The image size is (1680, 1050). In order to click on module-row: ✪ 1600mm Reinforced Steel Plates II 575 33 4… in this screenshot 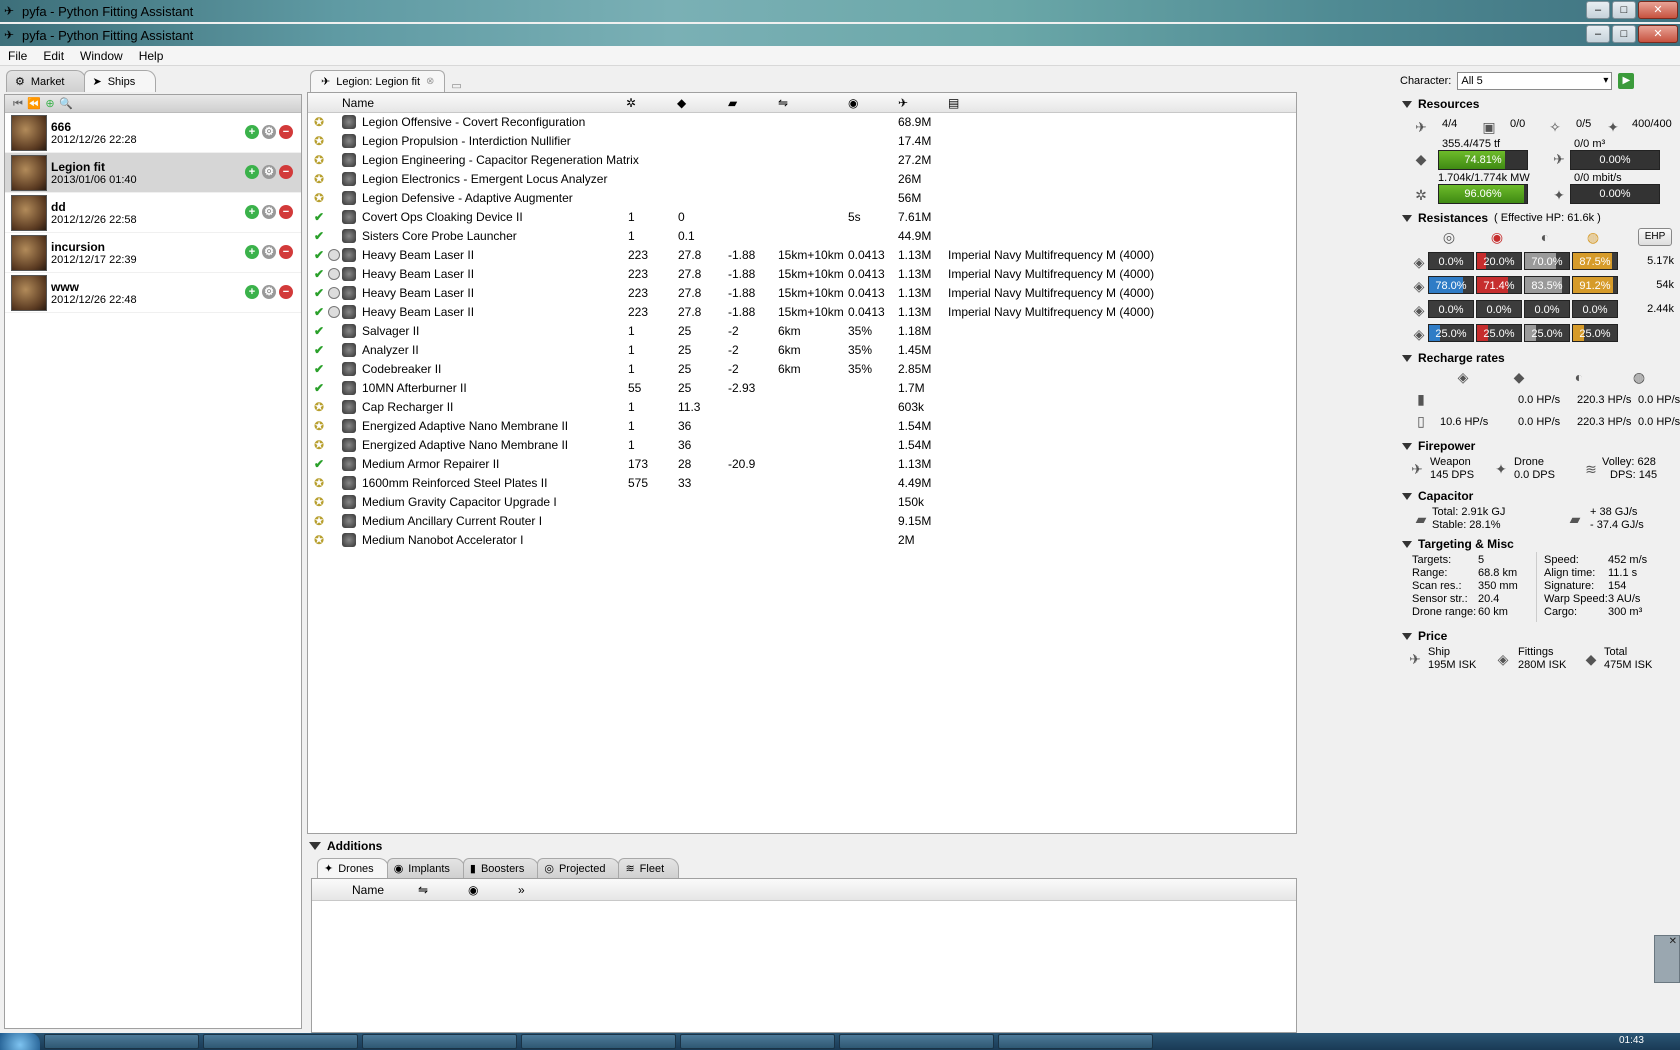, I will do `click(802, 483)`.